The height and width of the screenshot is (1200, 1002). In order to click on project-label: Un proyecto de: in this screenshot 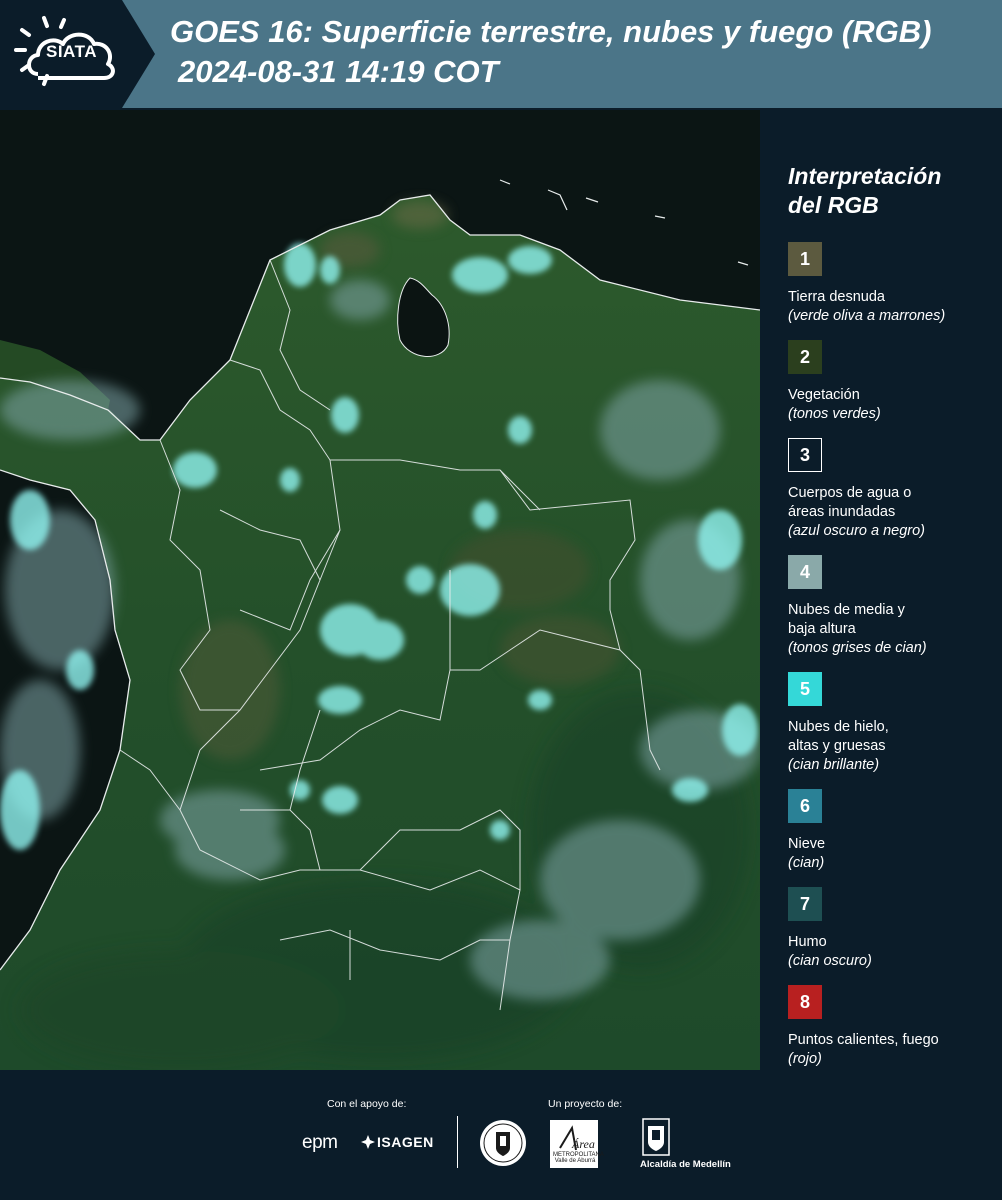, I will do `click(585, 1104)`.